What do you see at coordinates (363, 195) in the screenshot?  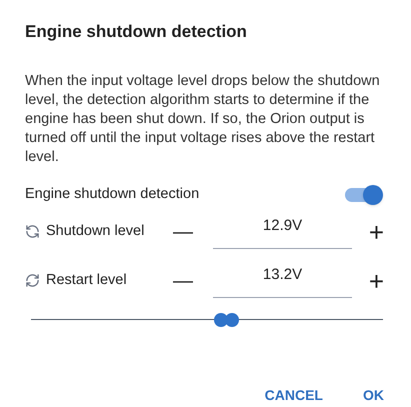 I see `toggle-switch` at bounding box center [363, 195].